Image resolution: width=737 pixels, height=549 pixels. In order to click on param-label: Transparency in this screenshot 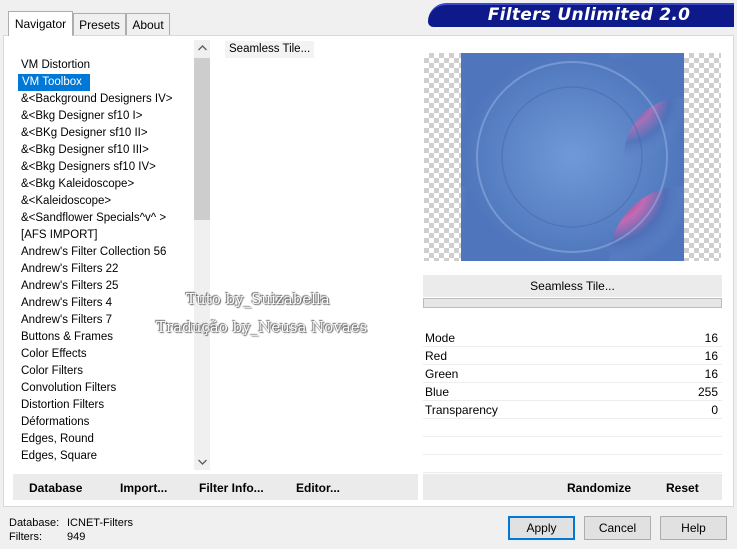, I will do `click(461, 410)`.